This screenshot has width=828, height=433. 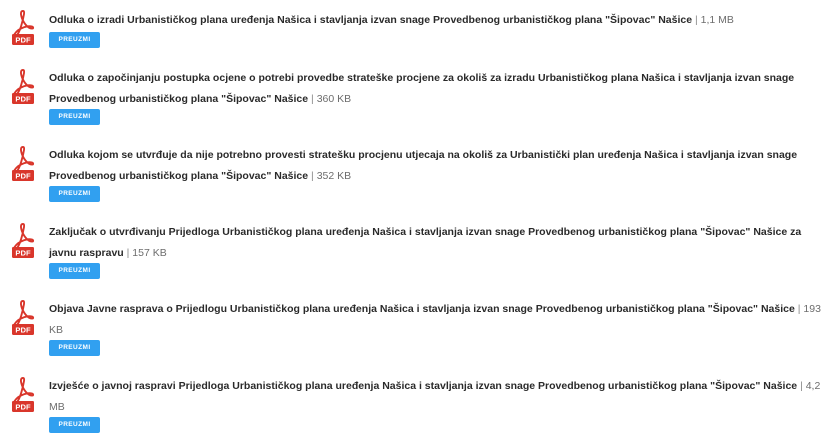 What do you see at coordinates (334, 176) in the screenshot?
I see `file-size: 352 KB` at bounding box center [334, 176].